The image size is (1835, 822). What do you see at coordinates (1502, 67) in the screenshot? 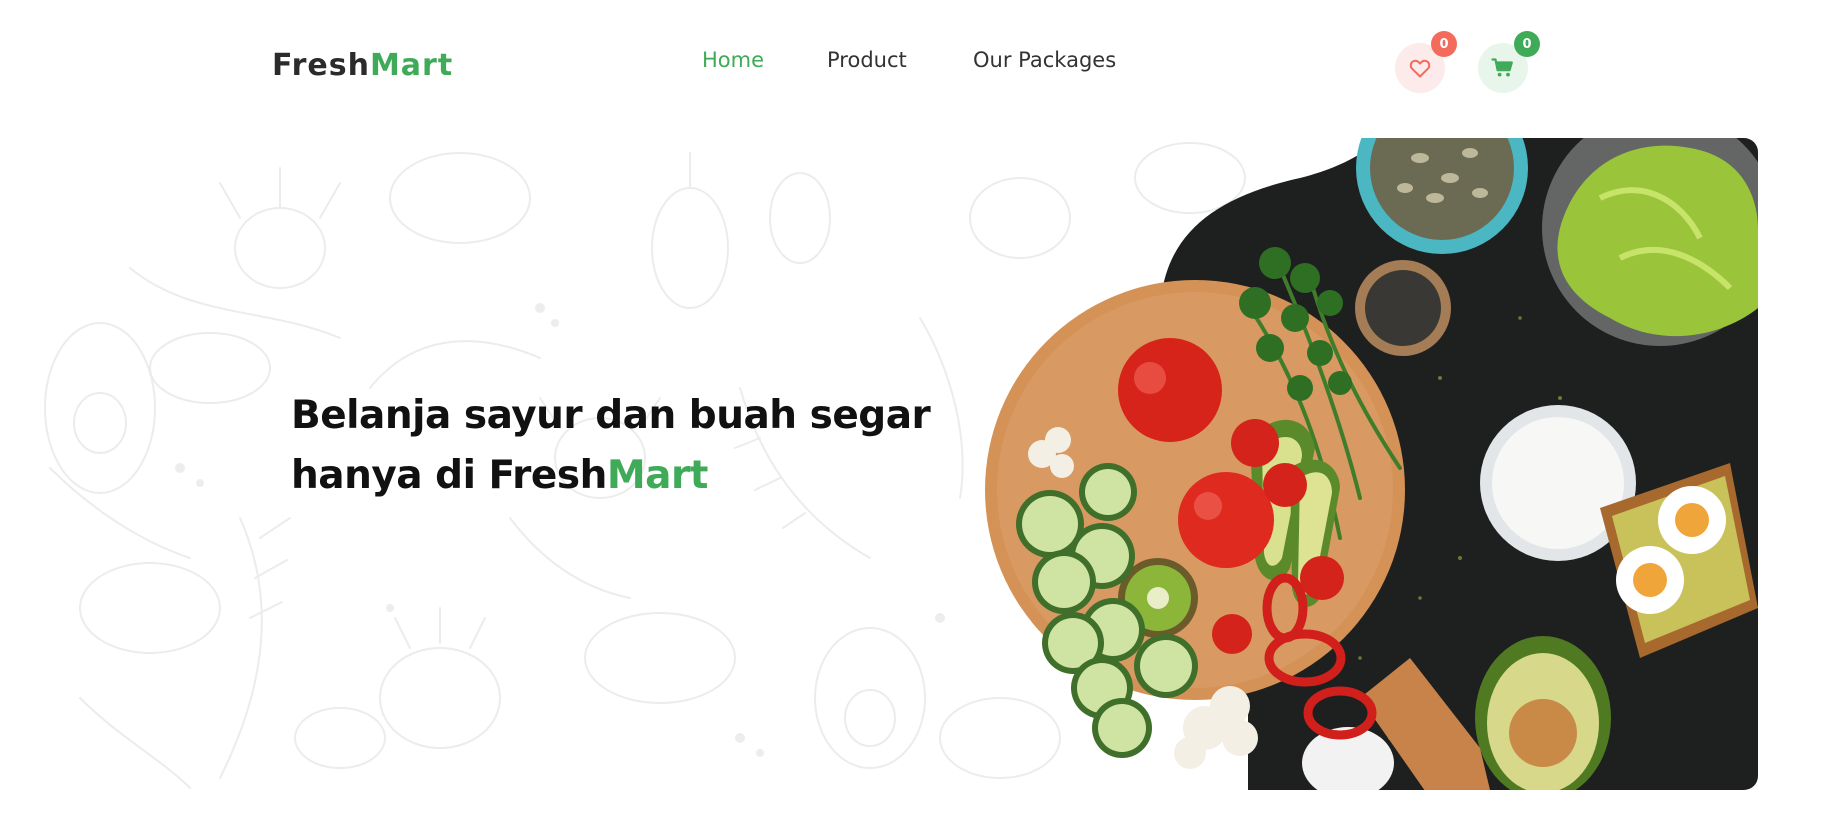
I see `cart-icon` at bounding box center [1502, 67].